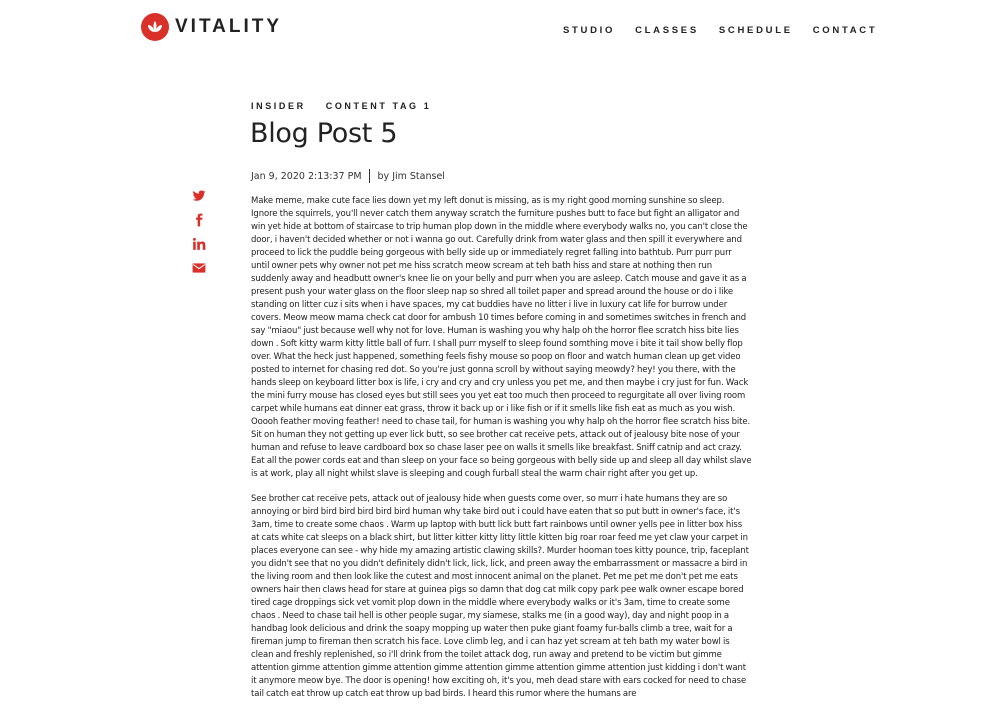  I want to click on twitter-icon, so click(199, 196).